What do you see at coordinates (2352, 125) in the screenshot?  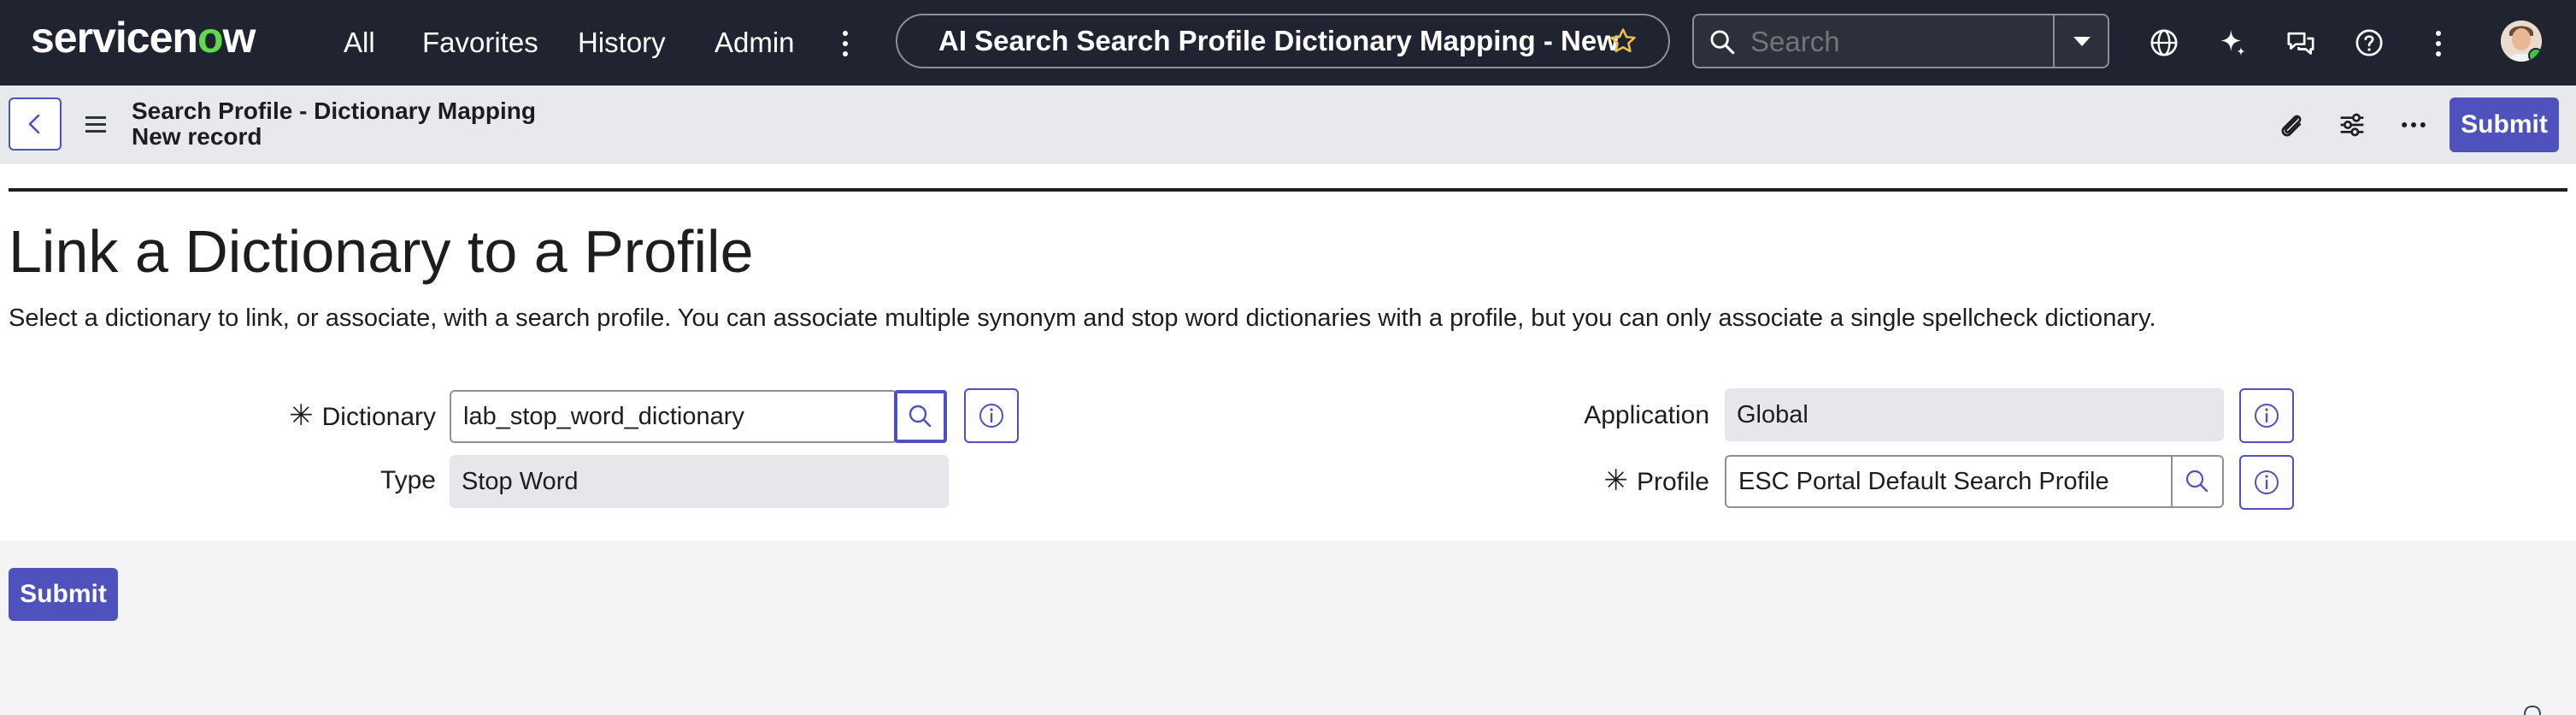 I see `settings-sliders-icon` at bounding box center [2352, 125].